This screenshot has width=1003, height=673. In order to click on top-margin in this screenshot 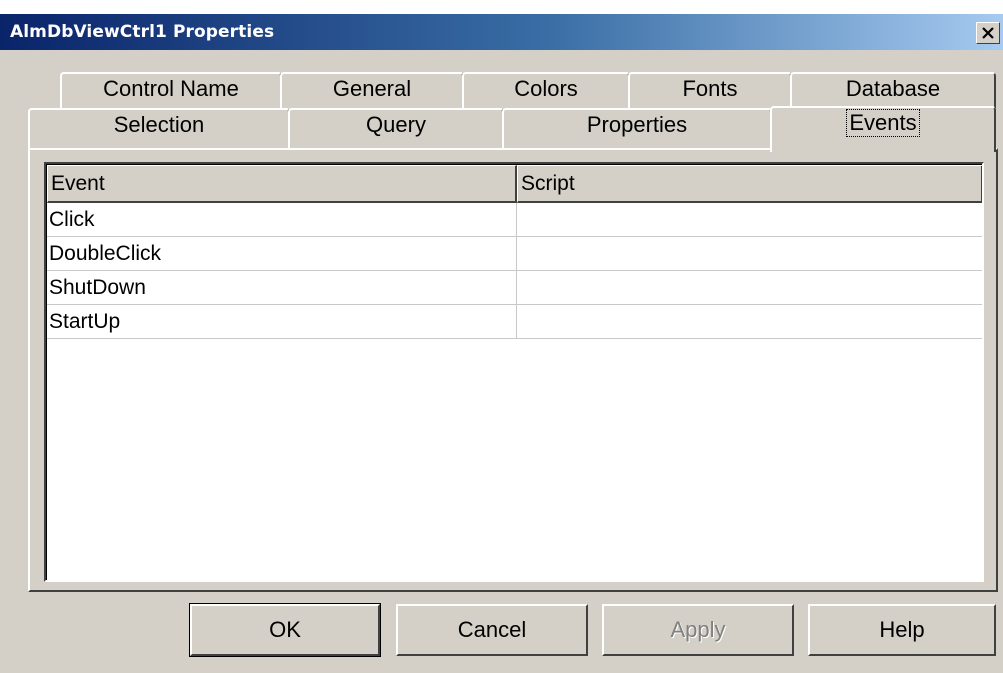, I will do `click(501, 7)`.